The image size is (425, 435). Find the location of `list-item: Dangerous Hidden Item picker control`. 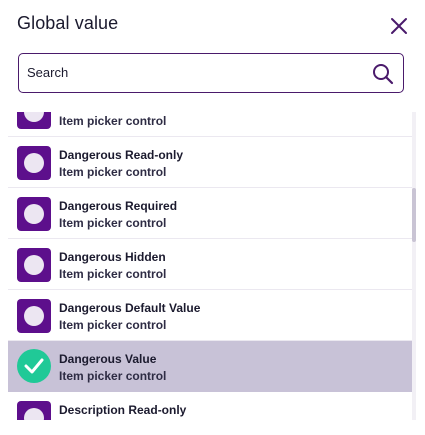

list-item: Dangerous Hidden Item picker control is located at coordinates (210, 264).